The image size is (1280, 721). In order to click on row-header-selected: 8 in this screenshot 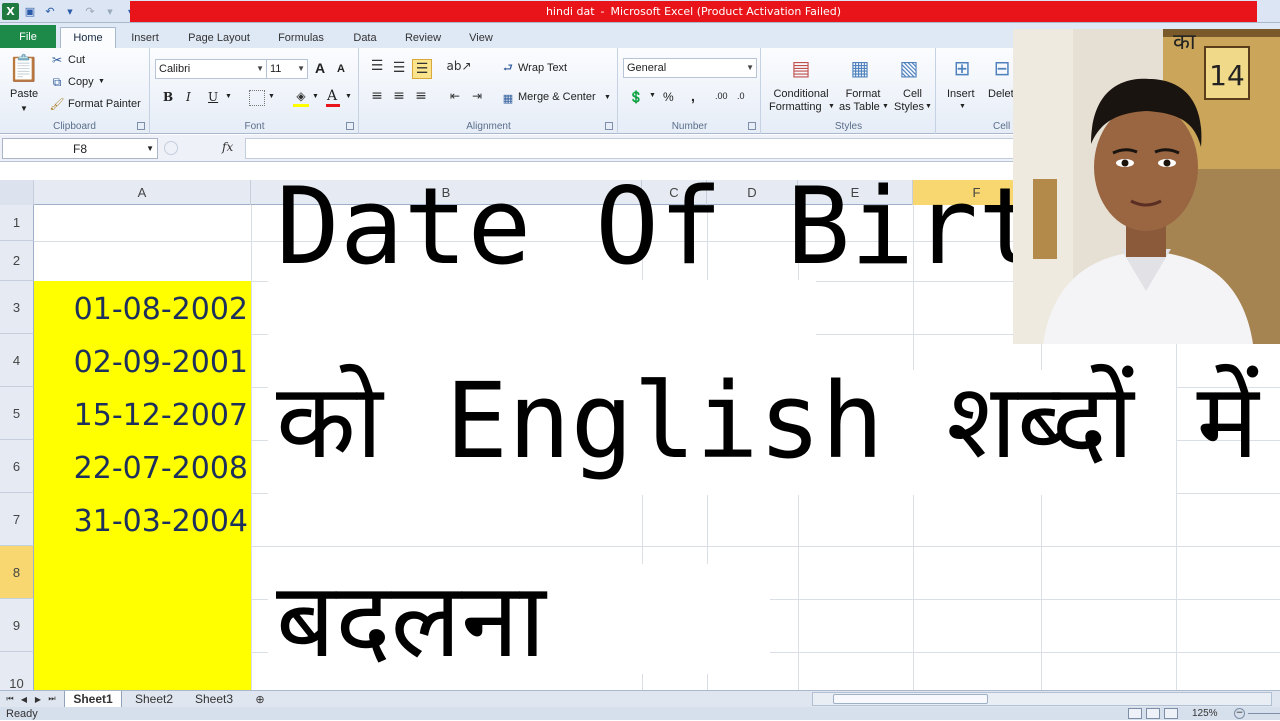, I will do `click(17, 572)`.